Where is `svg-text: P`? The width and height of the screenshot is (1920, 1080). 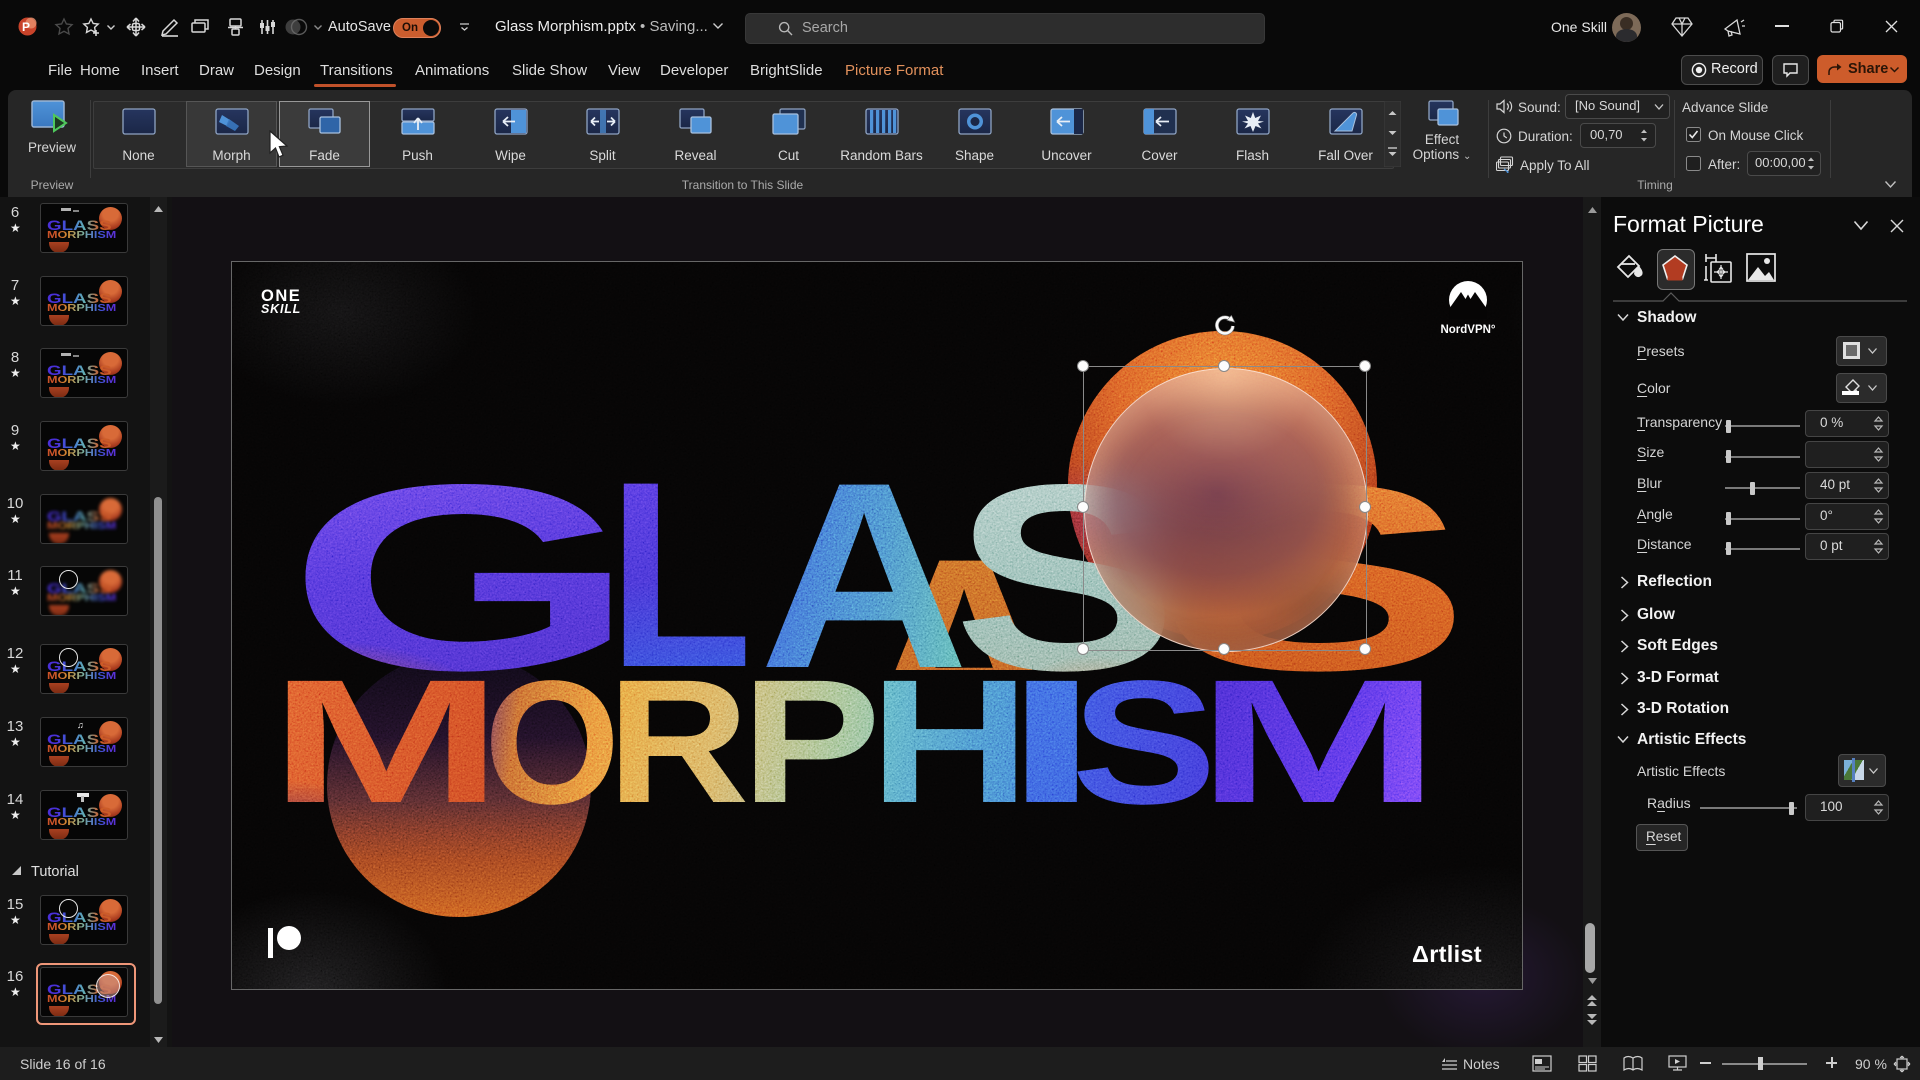
svg-text: P is located at coordinates (26, 27).